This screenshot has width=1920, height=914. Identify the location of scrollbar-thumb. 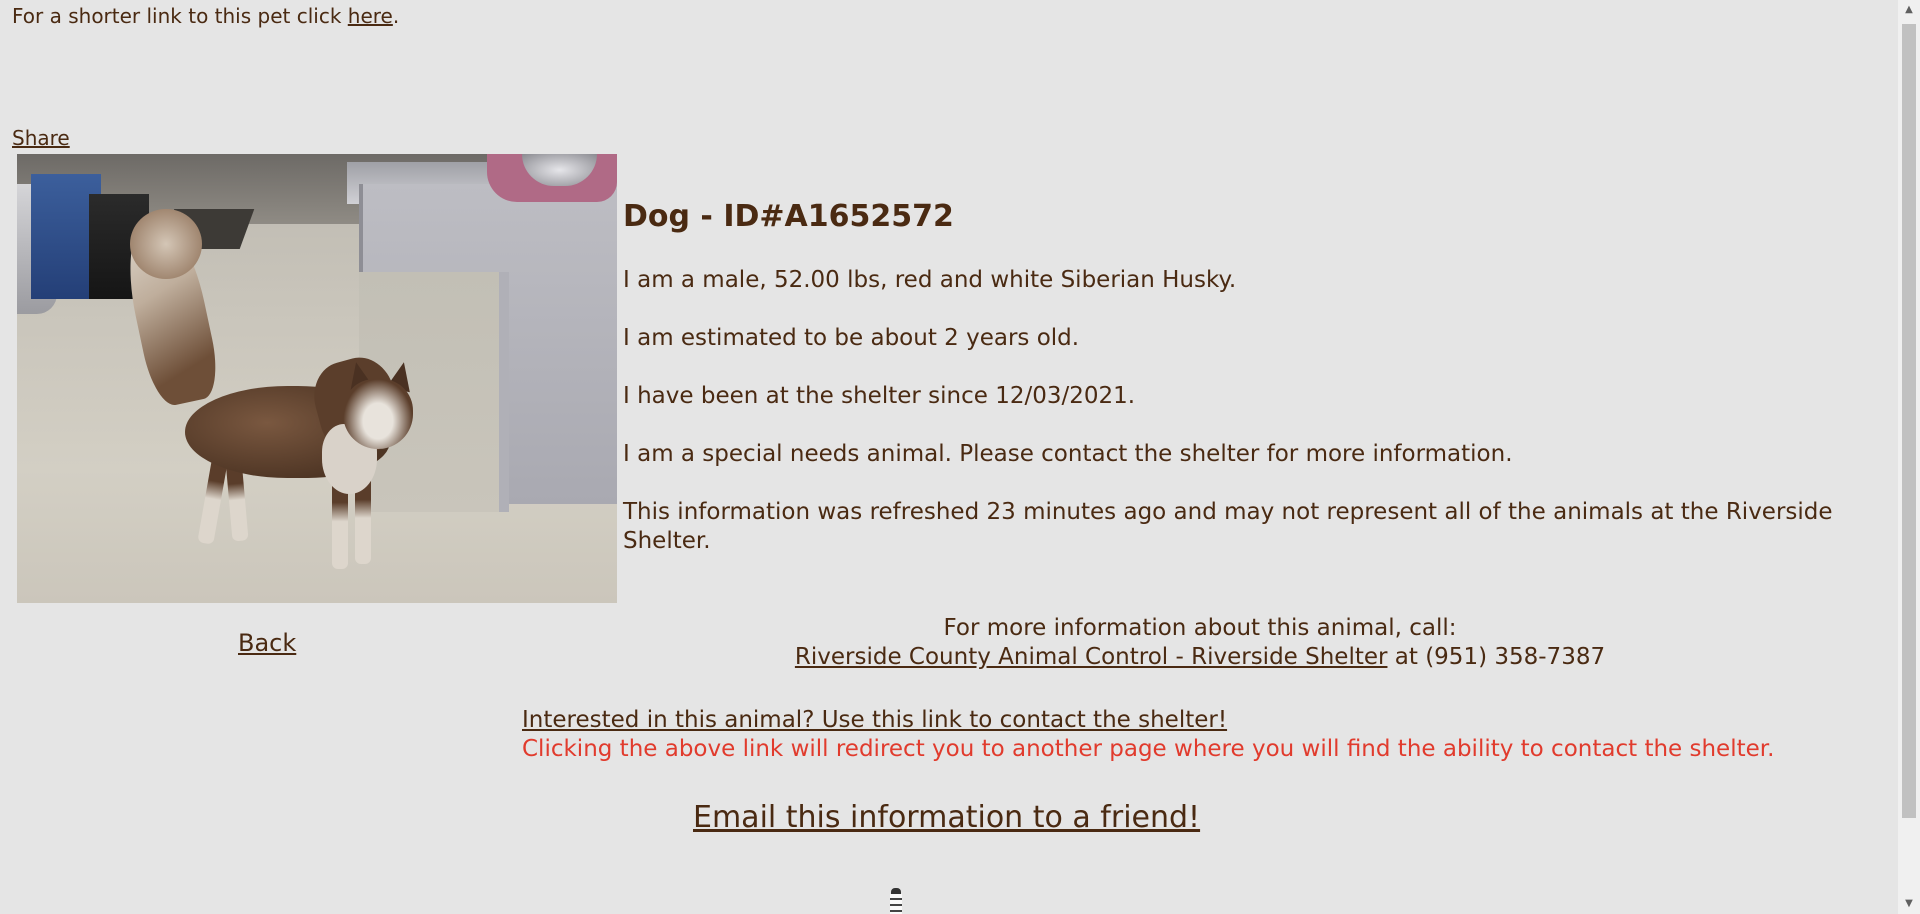
(1909, 421).